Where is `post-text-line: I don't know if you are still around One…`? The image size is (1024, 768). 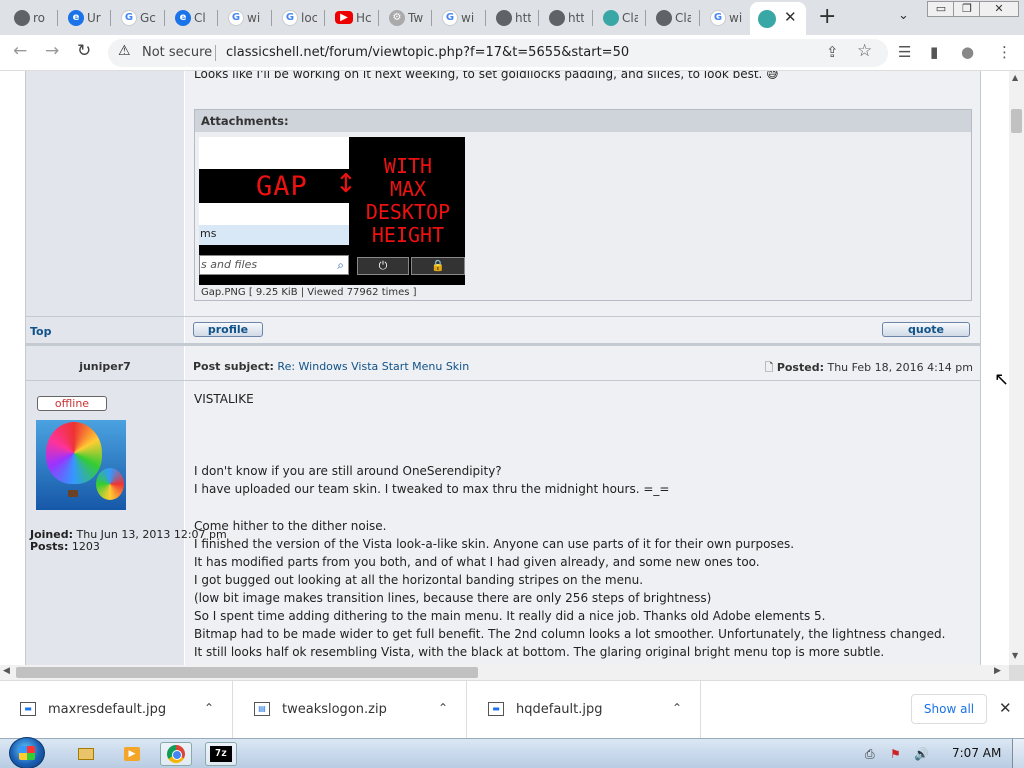 post-text-line: I don't know if you are still around One… is located at coordinates (348, 471).